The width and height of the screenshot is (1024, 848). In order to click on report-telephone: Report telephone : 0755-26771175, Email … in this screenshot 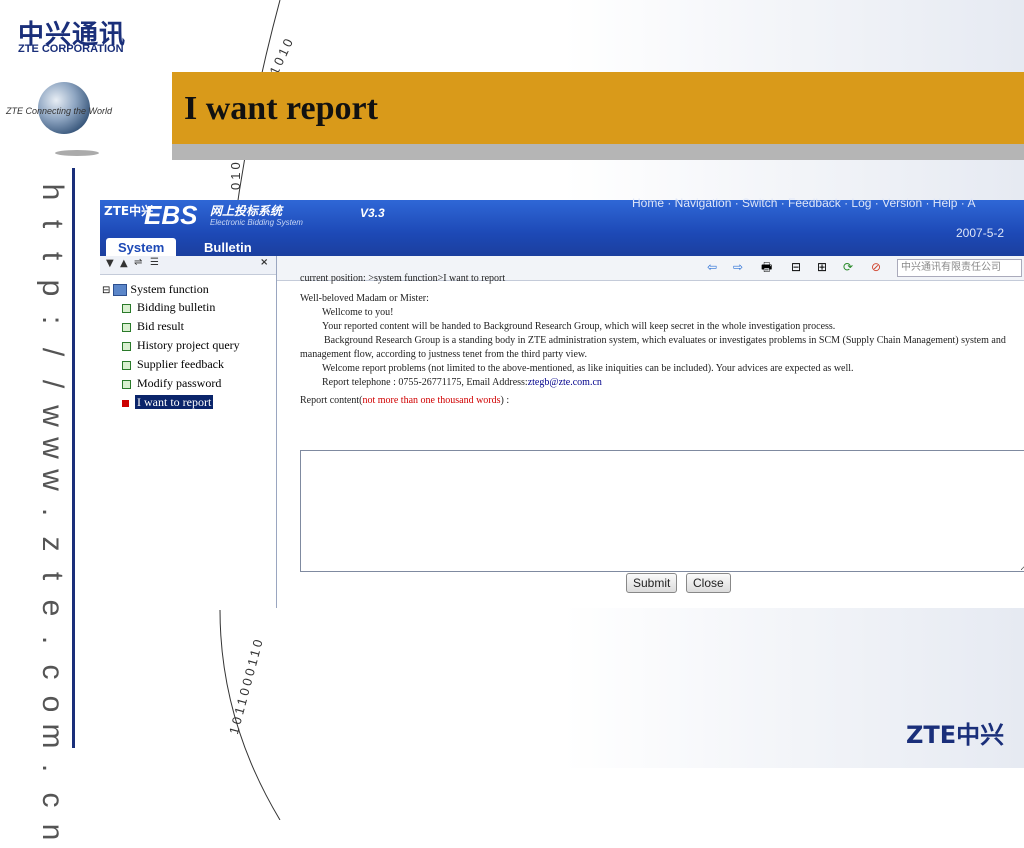, I will do `click(425, 382)`.